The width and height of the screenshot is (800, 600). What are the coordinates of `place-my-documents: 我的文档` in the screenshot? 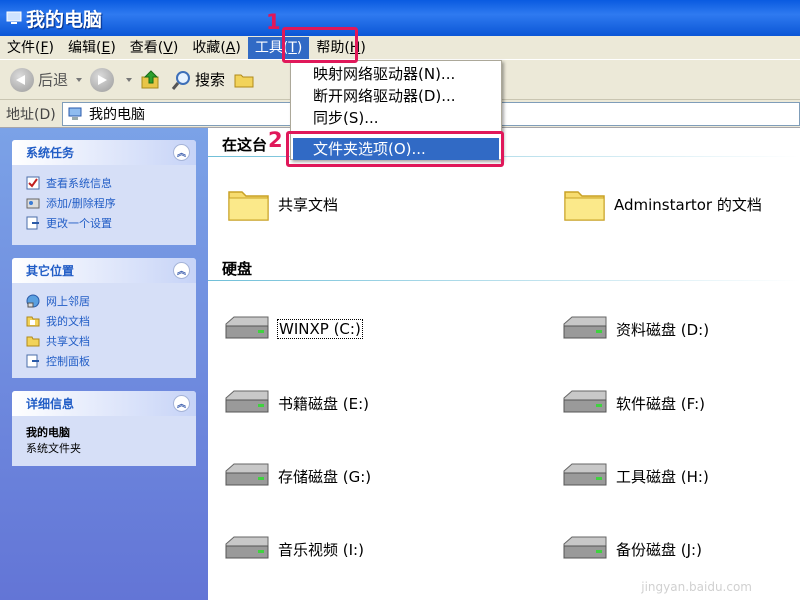 It's located at (107, 321).